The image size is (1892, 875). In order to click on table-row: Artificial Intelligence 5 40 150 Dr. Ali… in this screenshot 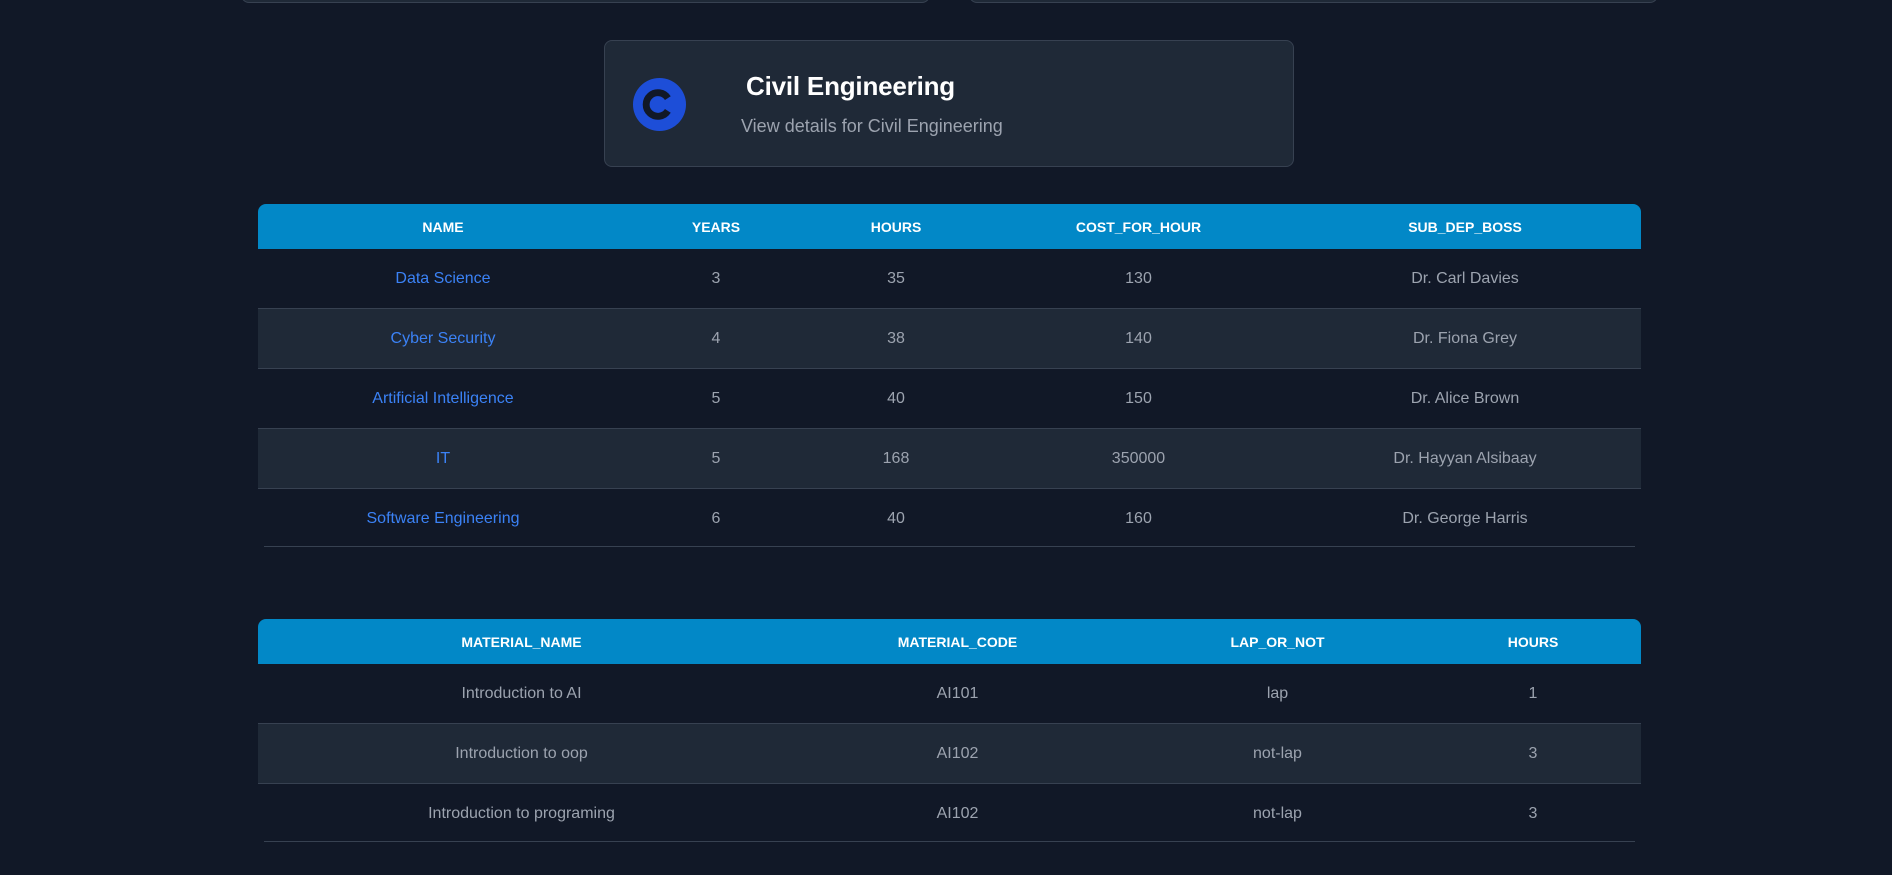, I will do `click(949, 398)`.